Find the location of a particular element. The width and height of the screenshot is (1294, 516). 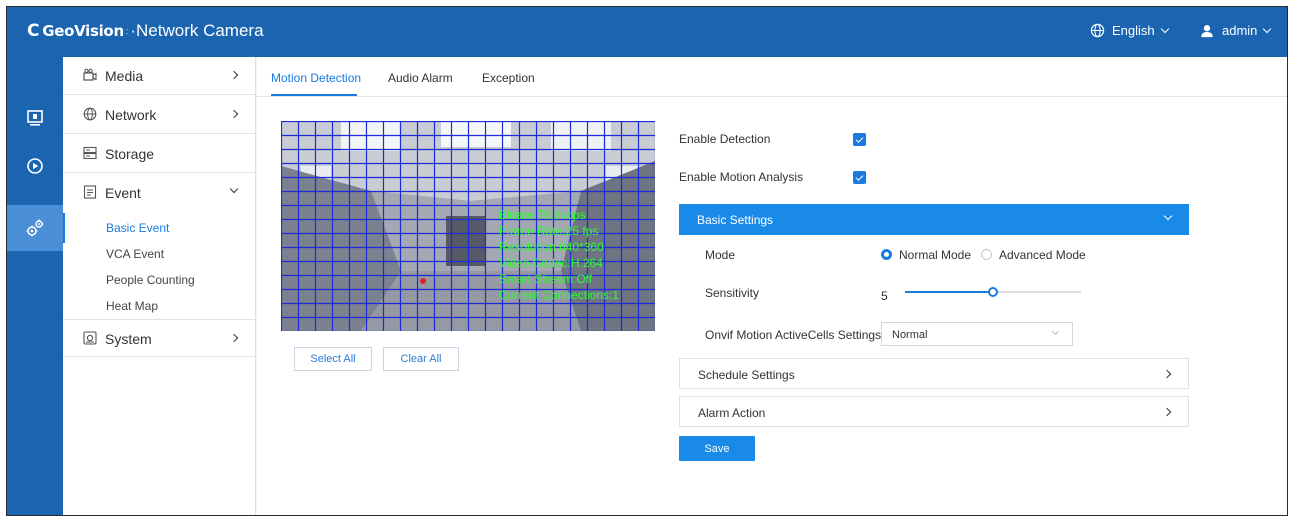

nav-item-media: Media is located at coordinates (159, 76).